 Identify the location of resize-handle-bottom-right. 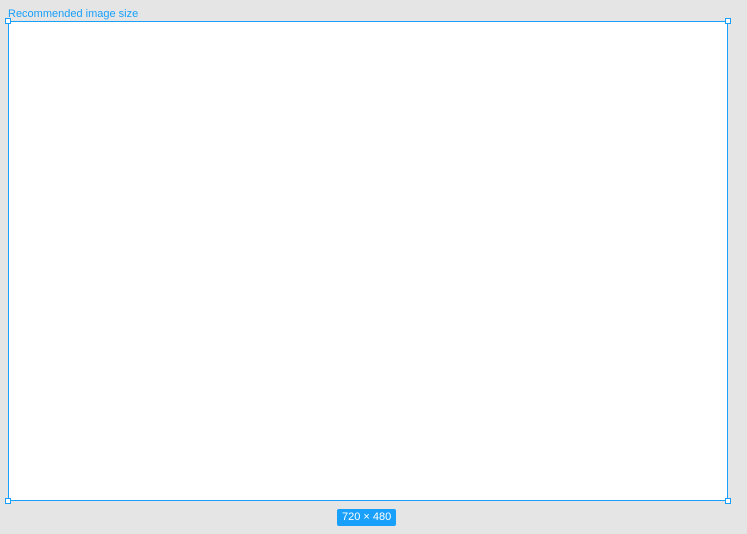
(728, 501).